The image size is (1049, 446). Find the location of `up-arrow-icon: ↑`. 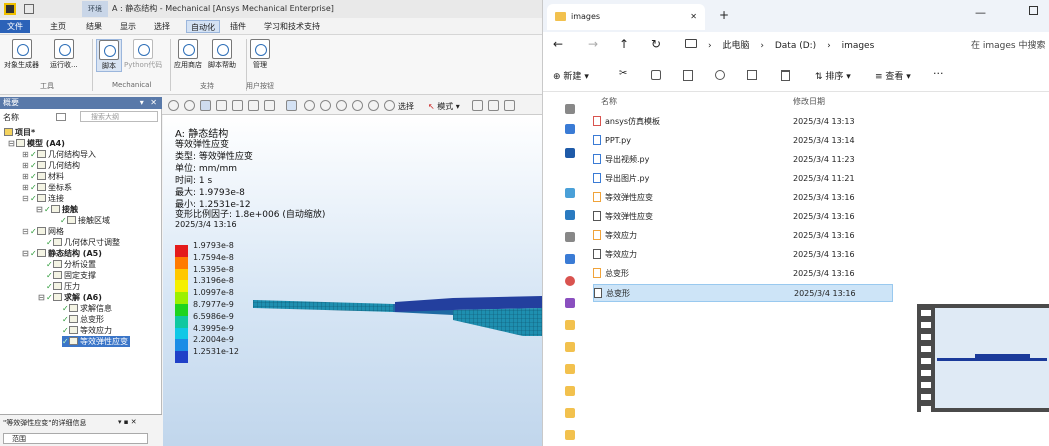

up-arrow-icon: ↑ is located at coordinates (624, 44).